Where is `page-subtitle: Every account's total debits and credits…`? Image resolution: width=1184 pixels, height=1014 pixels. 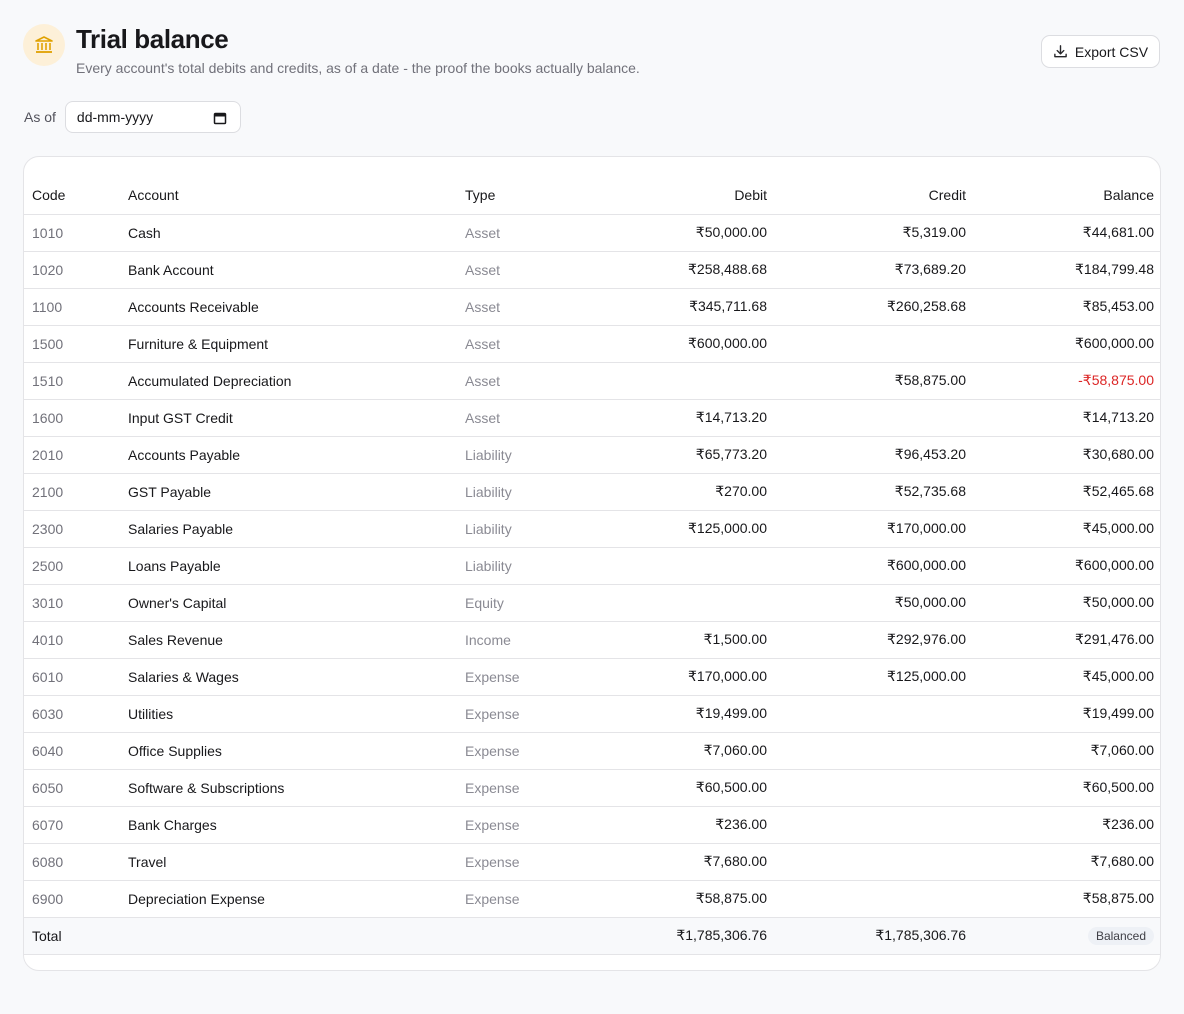 page-subtitle: Every account's total debits and credits… is located at coordinates (358, 68).